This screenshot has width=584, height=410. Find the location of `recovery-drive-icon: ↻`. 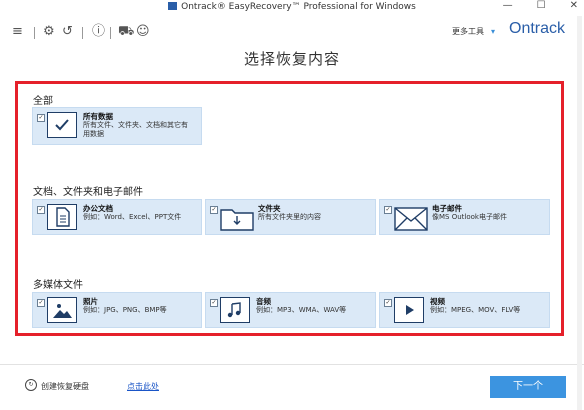

recovery-drive-icon: ↻ is located at coordinates (31, 385).